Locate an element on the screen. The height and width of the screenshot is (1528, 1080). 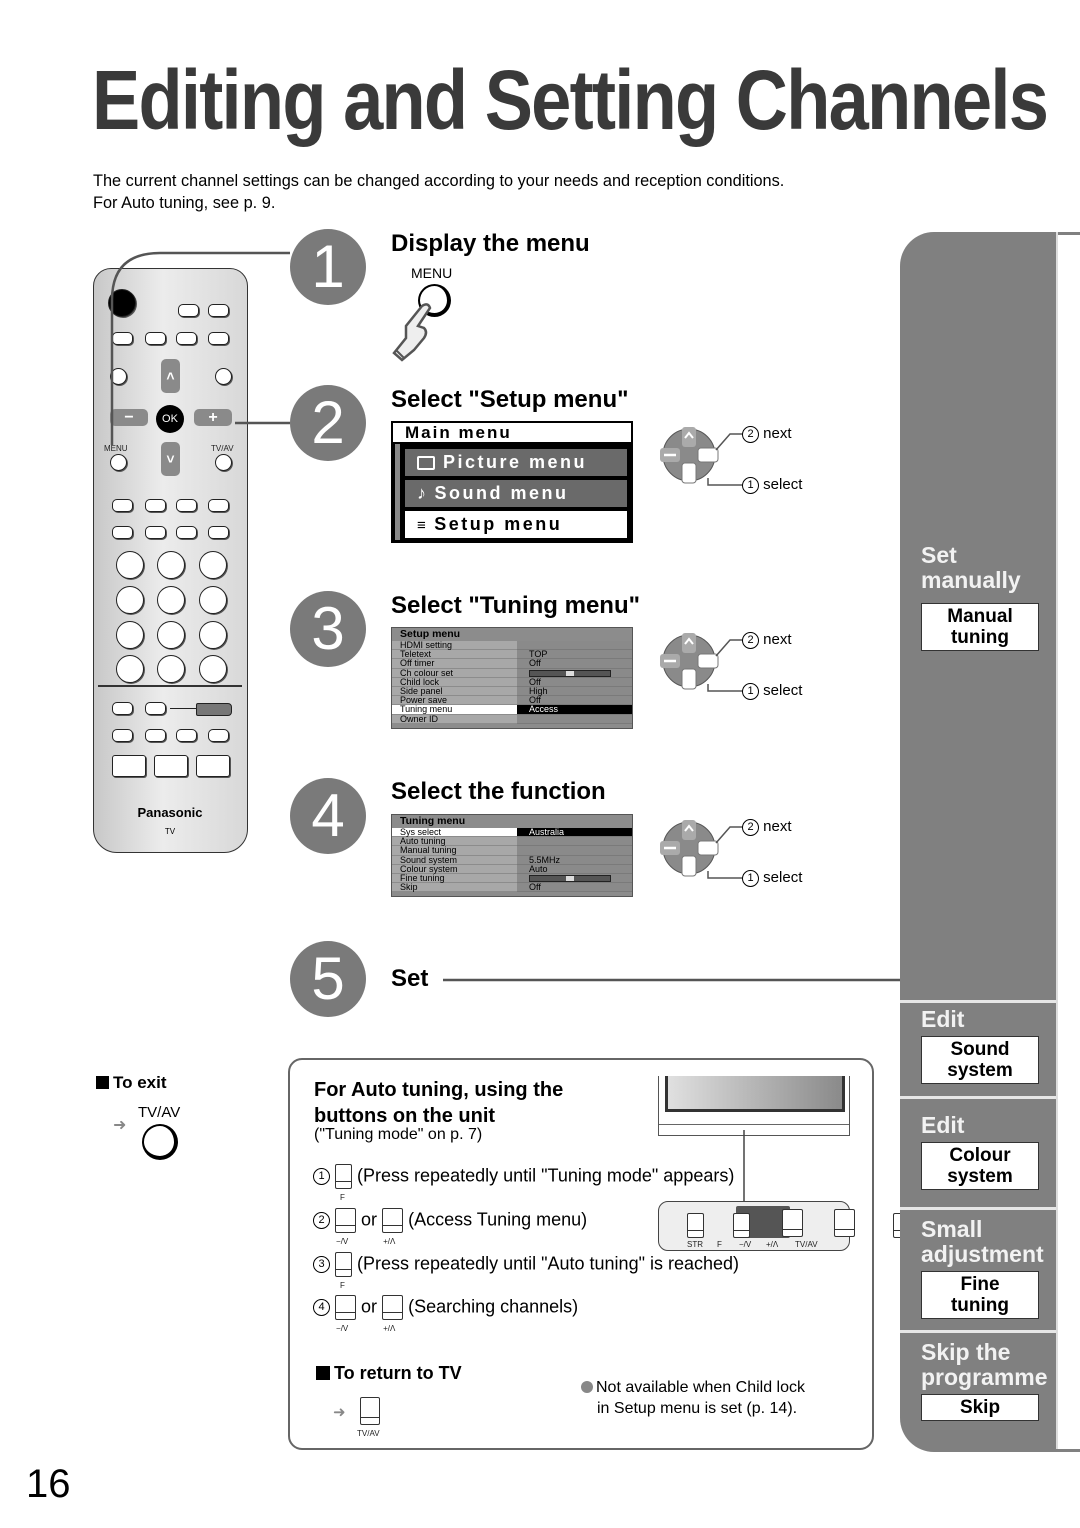
step-1-heading: Display the menu is located at coordinates (490, 243).